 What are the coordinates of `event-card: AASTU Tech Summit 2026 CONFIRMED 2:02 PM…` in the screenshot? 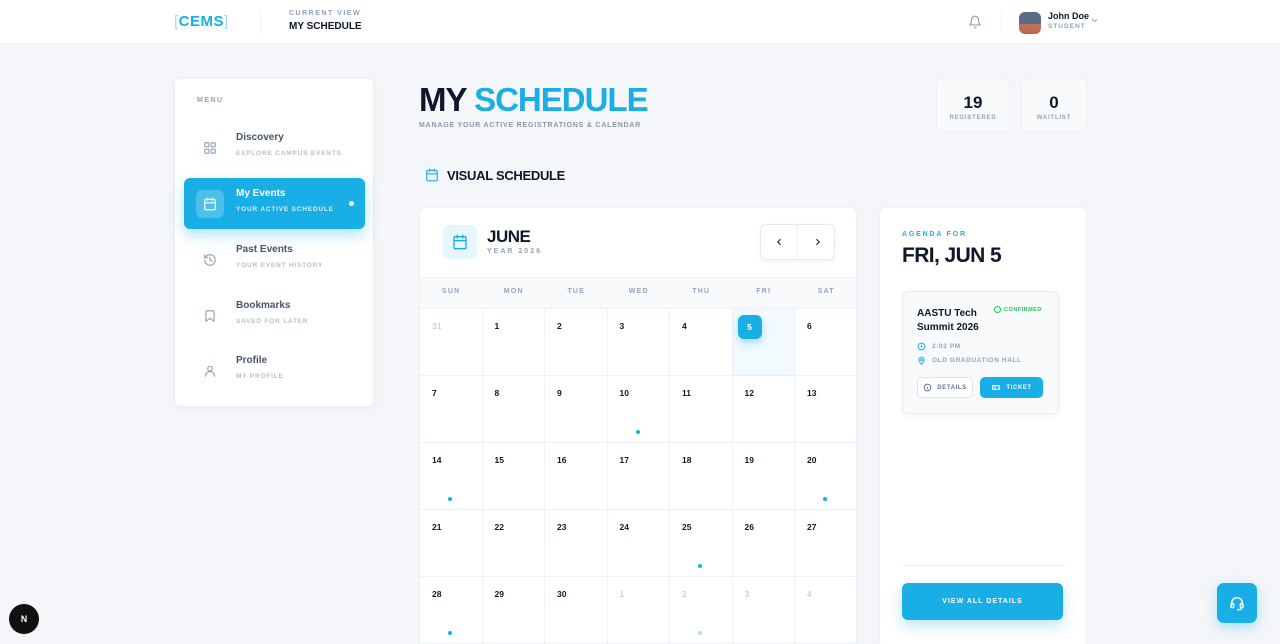 It's located at (980, 352).